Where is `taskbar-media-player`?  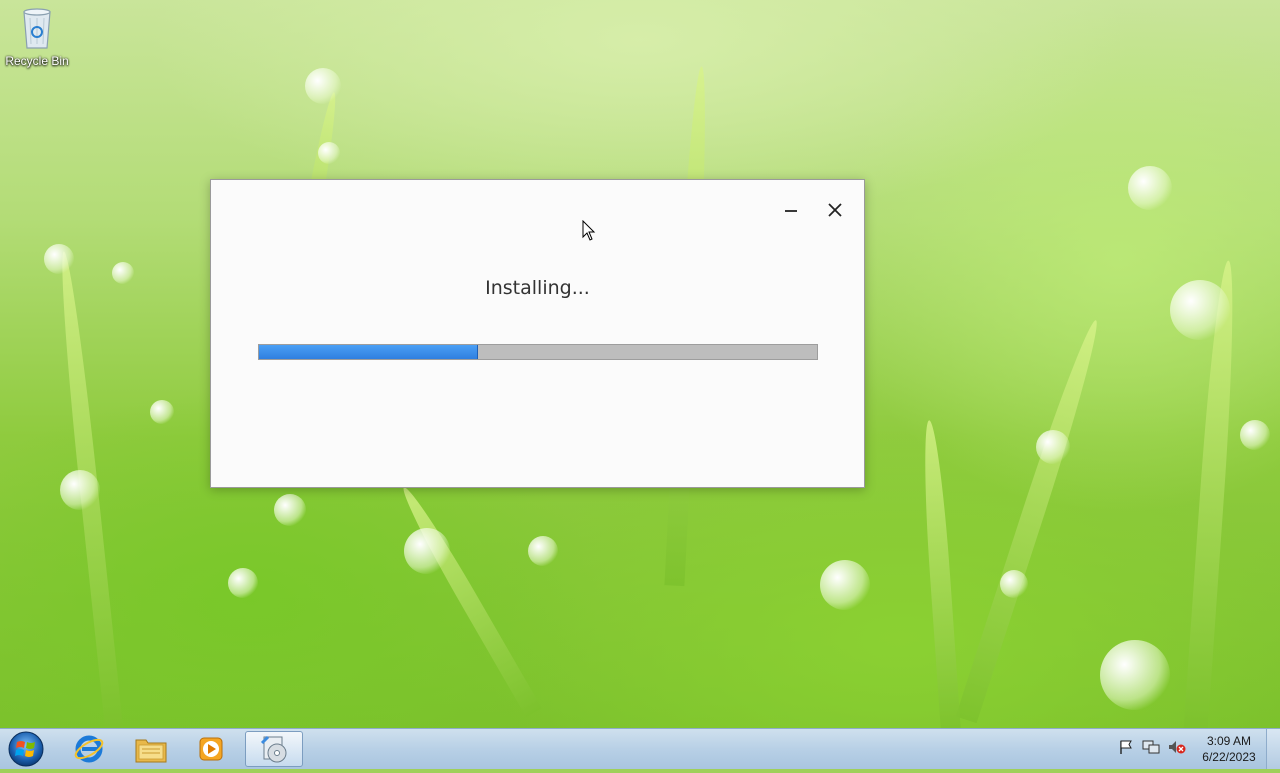 taskbar-media-player is located at coordinates (211, 749).